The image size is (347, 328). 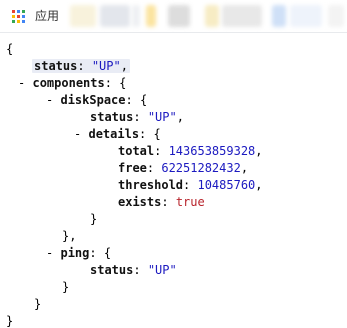 What do you see at coordinates (38, 304) in the screenshot?
I see `json-components-close: }` at bounding box center [38, 304].